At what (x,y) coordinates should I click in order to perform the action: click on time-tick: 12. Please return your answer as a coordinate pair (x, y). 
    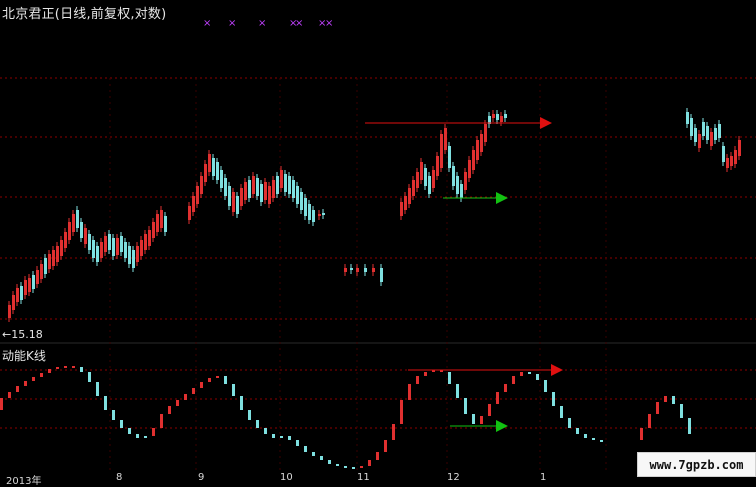
    Looking at the image, I should click on (453, 477).